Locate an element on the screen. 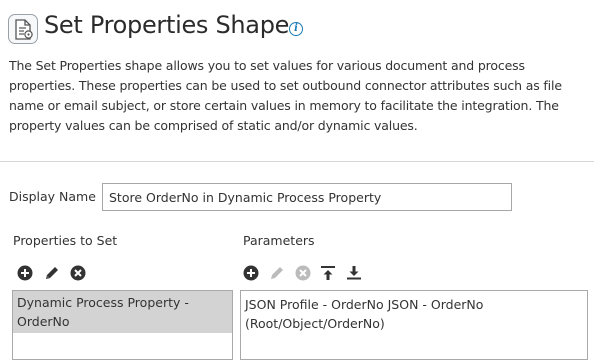 This screenshot has width=594, height=360. info-icon: i is located at coordinates (296, 29).